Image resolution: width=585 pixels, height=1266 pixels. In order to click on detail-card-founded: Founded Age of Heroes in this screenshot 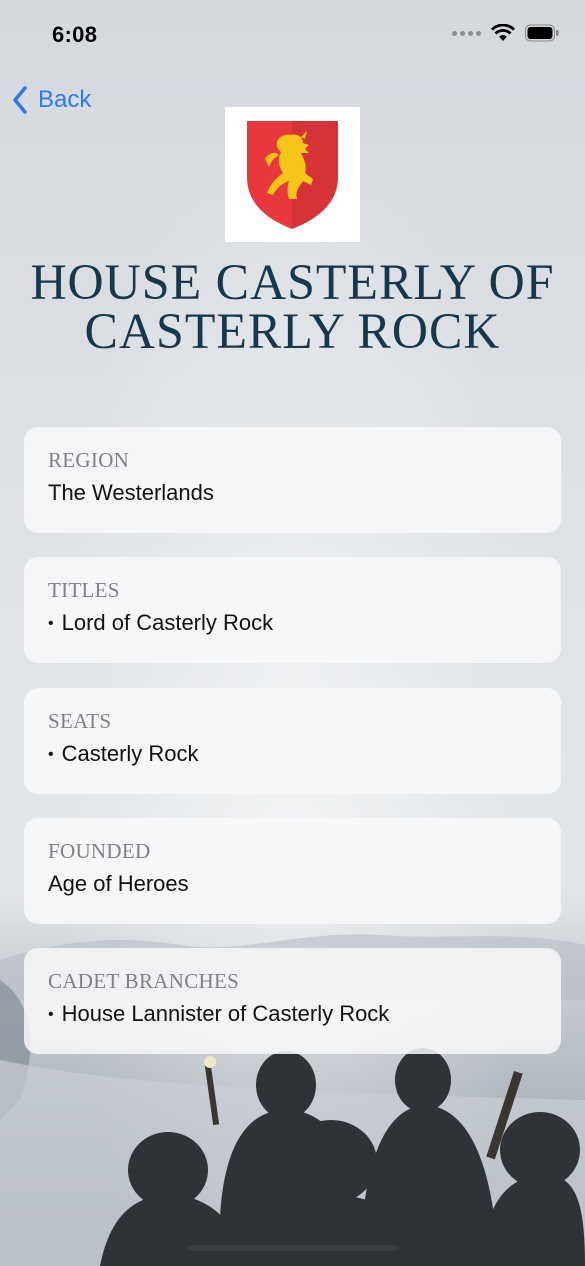, I will do `click(292, 871)`.